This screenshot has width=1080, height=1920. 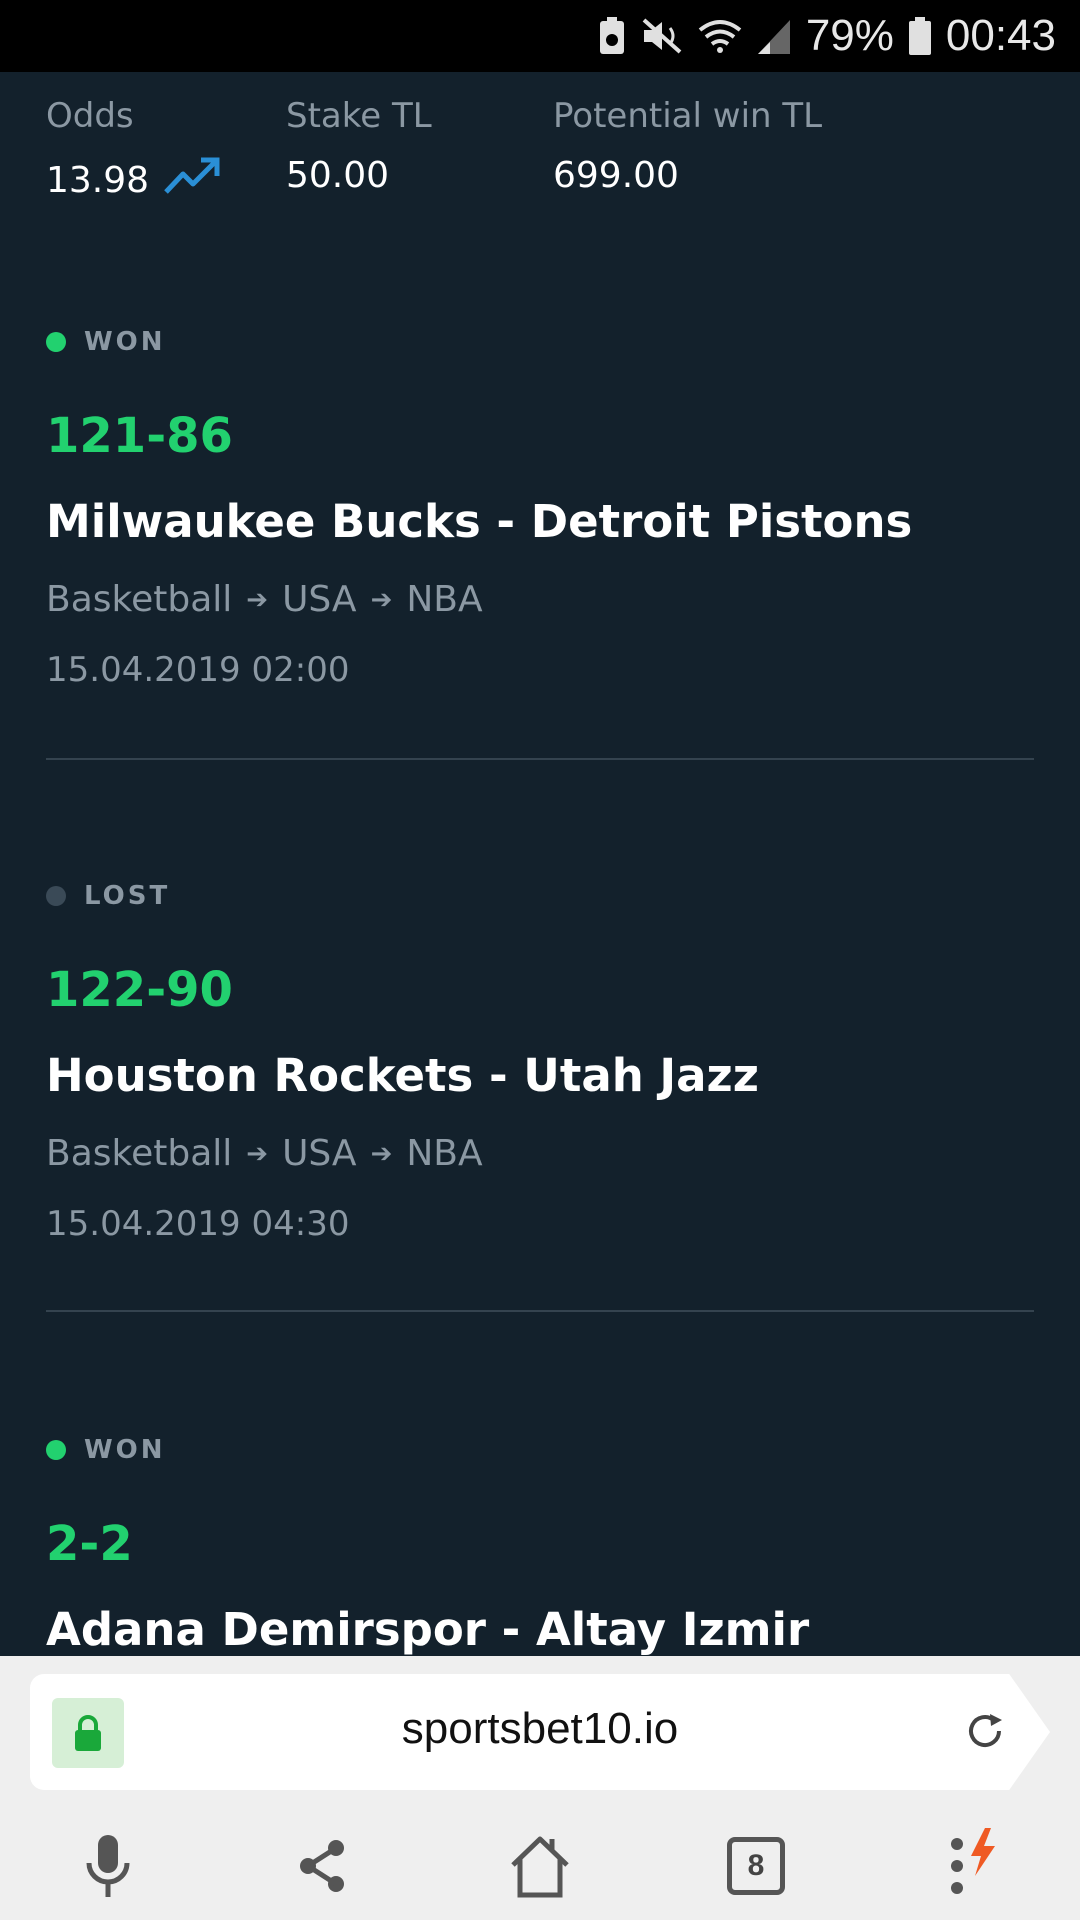 I want to click on wifi-icon, so click(x=720, y=36).